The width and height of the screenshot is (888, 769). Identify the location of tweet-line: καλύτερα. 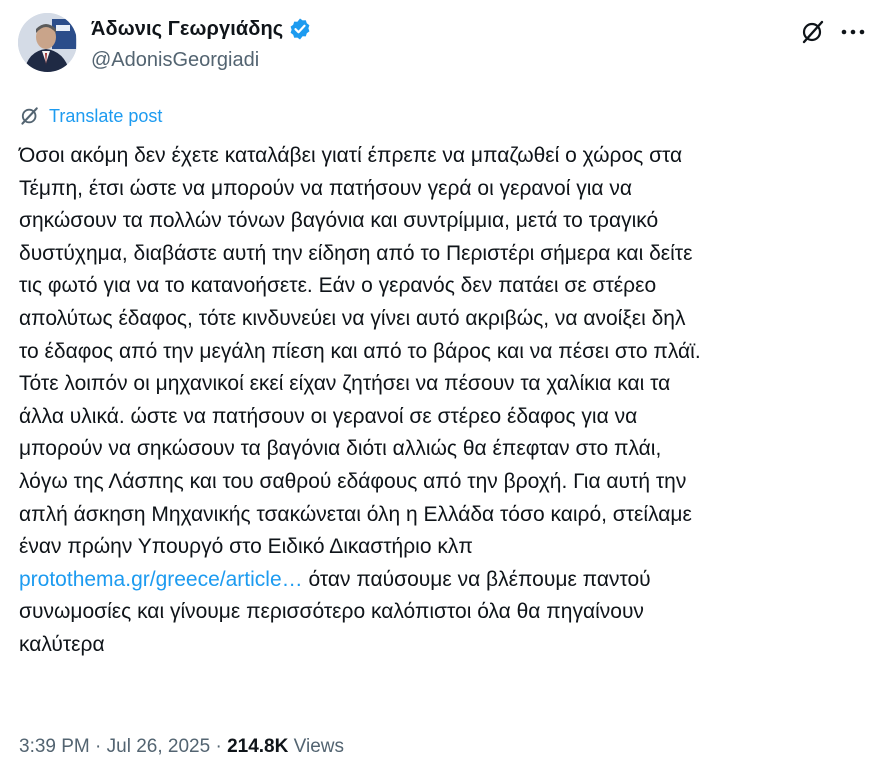
(62, 644).